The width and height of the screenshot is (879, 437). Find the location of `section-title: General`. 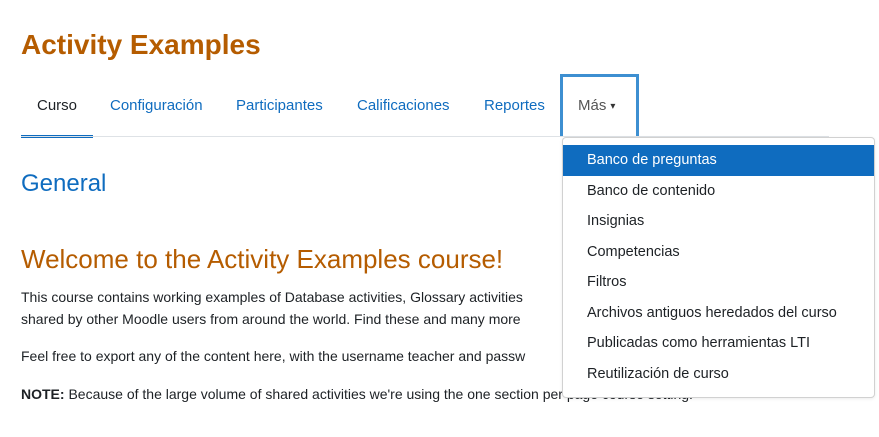

section-title: General is located at coordinates (63, 184).